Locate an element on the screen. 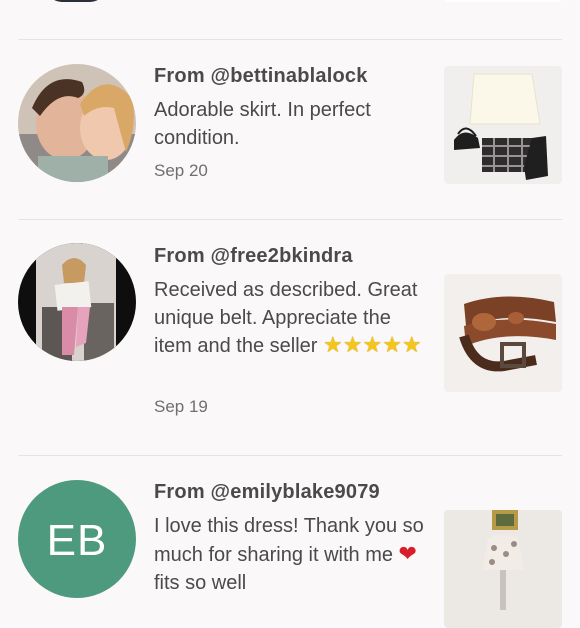 The width and height of the screenshot is (580, 628). avatar: EB is located at coordinates (77, 539).